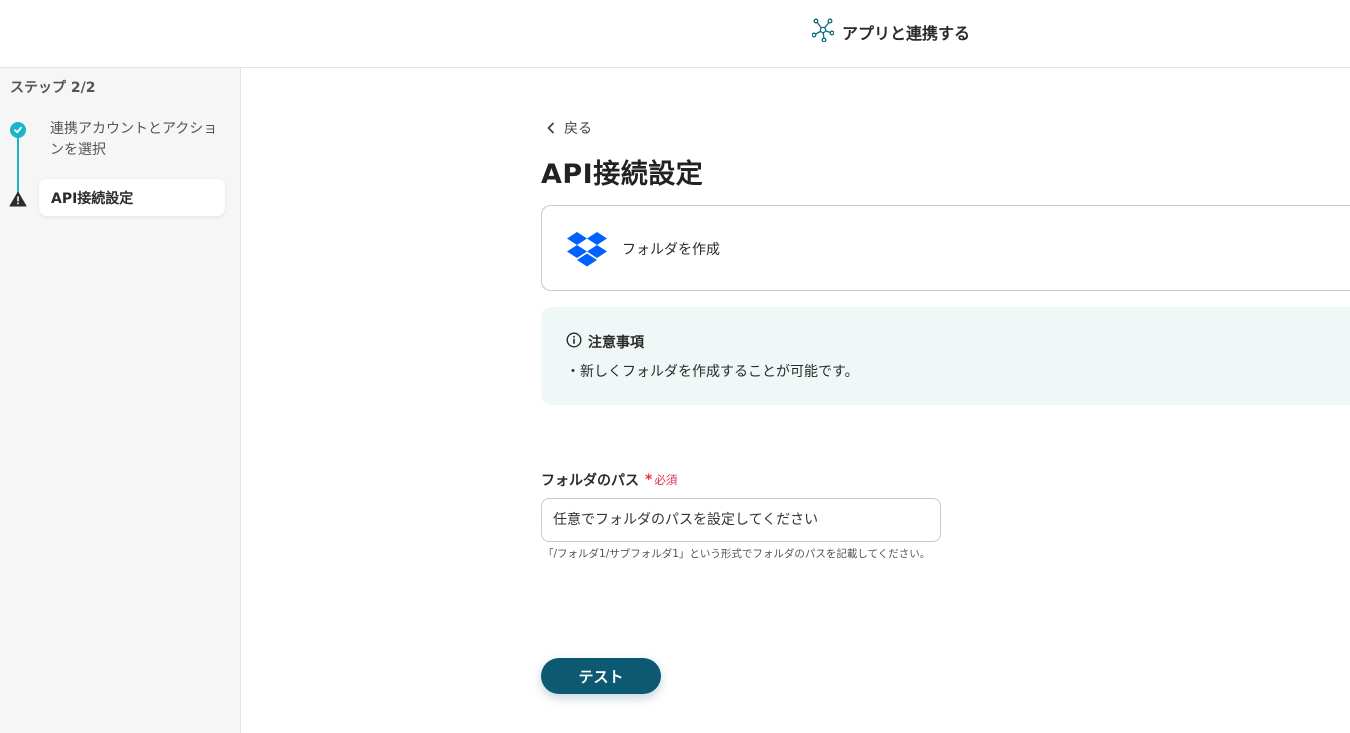 The width and height of the screenshot is (1350, 733). Describe the element at coordinates (671, 250) in the screenshot. I see `action-name: フォルダを作成` at that location.